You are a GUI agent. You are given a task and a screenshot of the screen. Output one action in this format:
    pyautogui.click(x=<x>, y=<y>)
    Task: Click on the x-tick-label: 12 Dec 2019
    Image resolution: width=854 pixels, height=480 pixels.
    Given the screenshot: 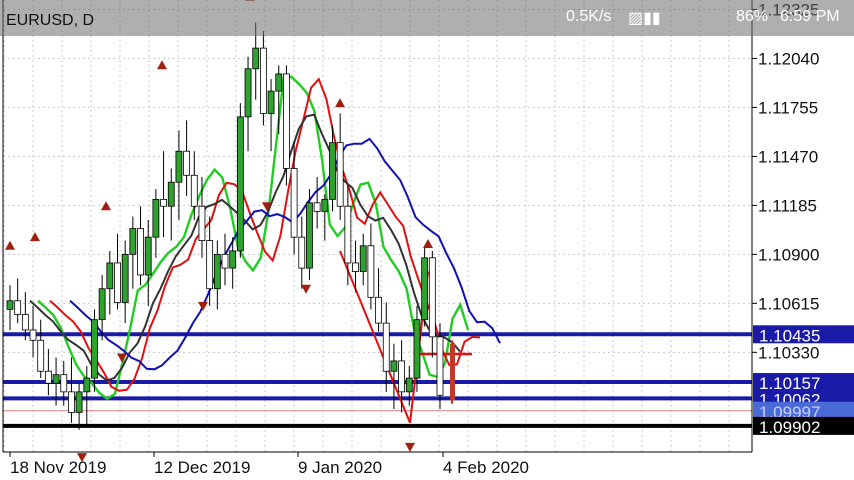 What is the action you would take?
    pyautogui.click(x=202, y=467)
    